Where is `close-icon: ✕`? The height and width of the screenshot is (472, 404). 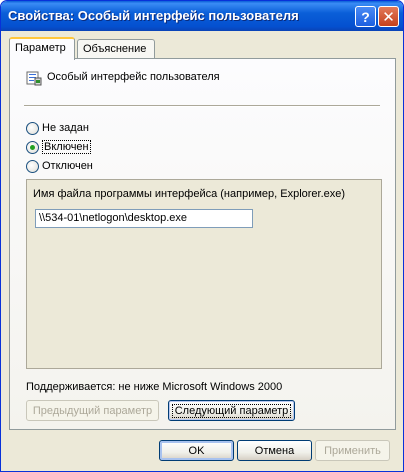
close-icon: ✕ is located at coordinates (388, 17).